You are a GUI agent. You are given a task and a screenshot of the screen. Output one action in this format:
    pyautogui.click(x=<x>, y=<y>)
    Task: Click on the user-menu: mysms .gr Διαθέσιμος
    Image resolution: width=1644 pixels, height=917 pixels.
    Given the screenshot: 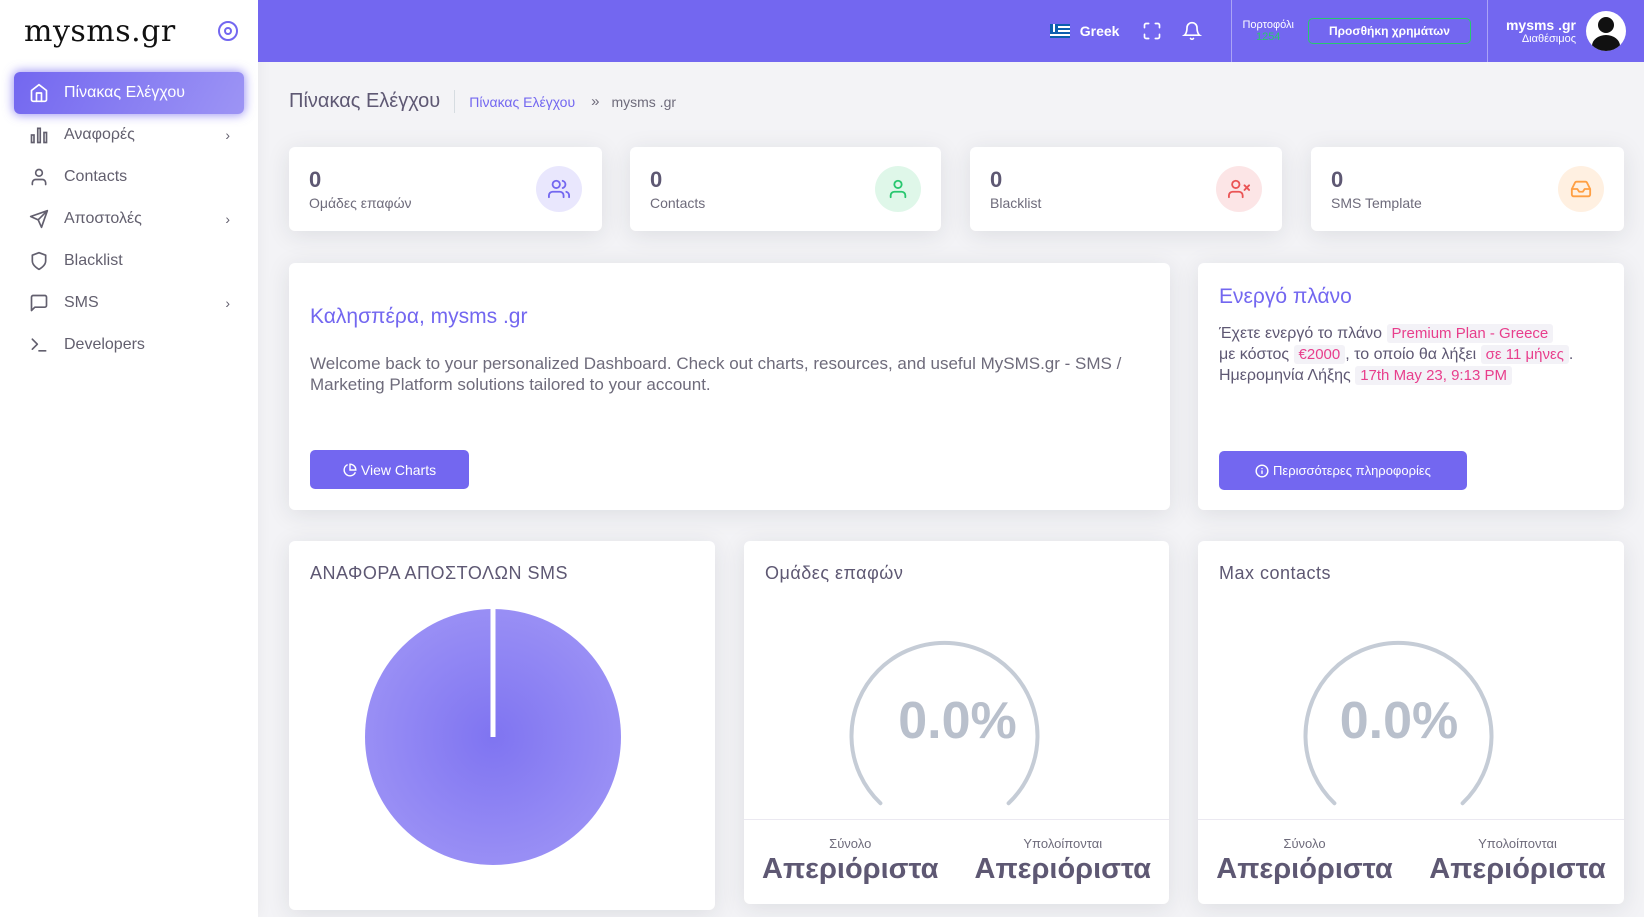 What is the action you would take?
    pyautogui.click(x=1566, y=31)
    